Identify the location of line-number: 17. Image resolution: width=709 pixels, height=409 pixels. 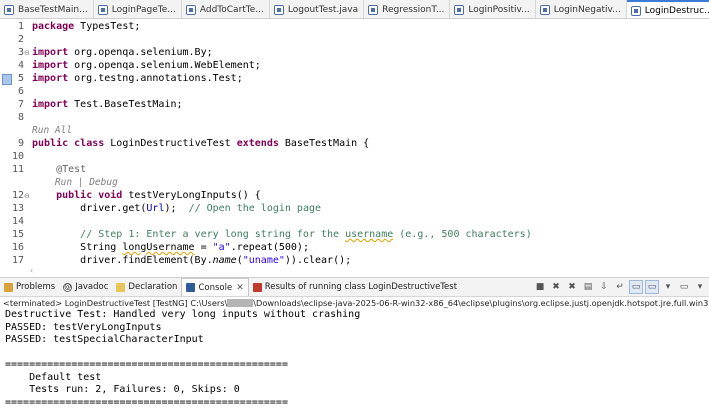
(17, 260).